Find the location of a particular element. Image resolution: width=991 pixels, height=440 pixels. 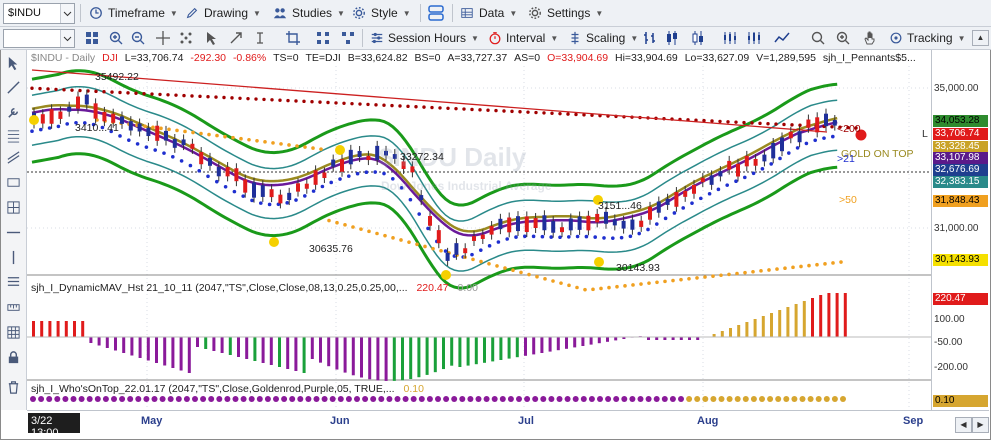

bid-price: B=33,624.82 is located at coordinates (377, 58).